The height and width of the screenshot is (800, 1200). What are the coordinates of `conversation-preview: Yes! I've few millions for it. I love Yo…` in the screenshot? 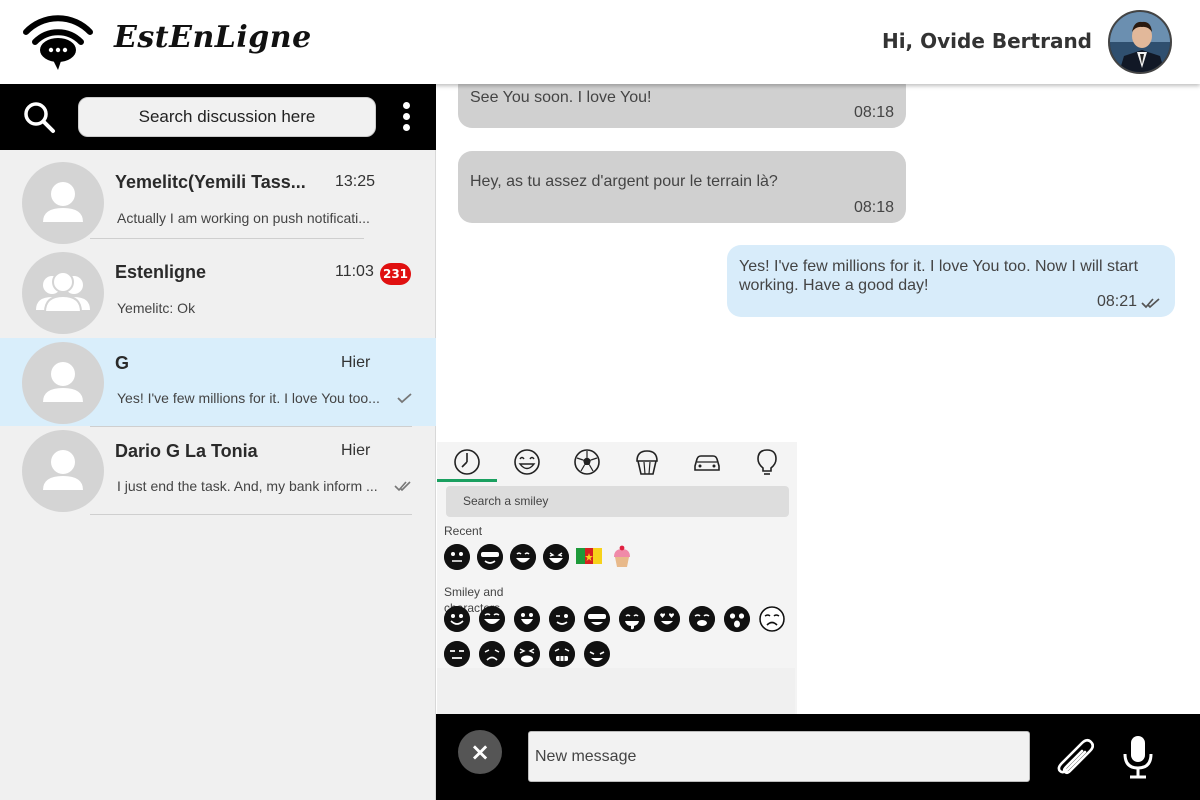 It's located at (248, 398).